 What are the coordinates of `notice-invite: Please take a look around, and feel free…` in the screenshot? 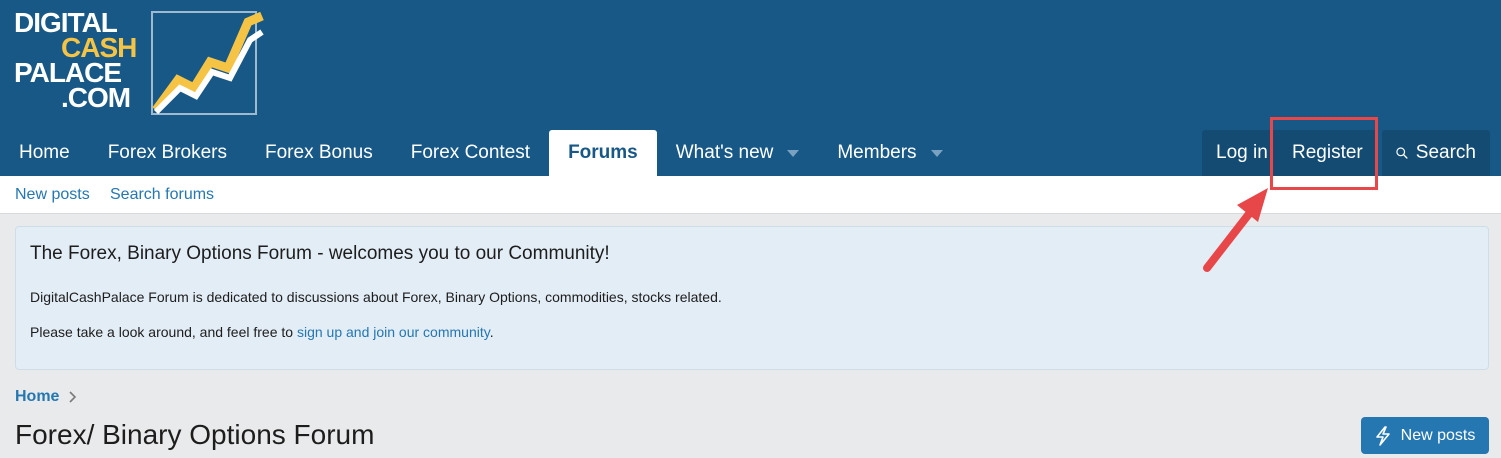 It's located at (262, 332).